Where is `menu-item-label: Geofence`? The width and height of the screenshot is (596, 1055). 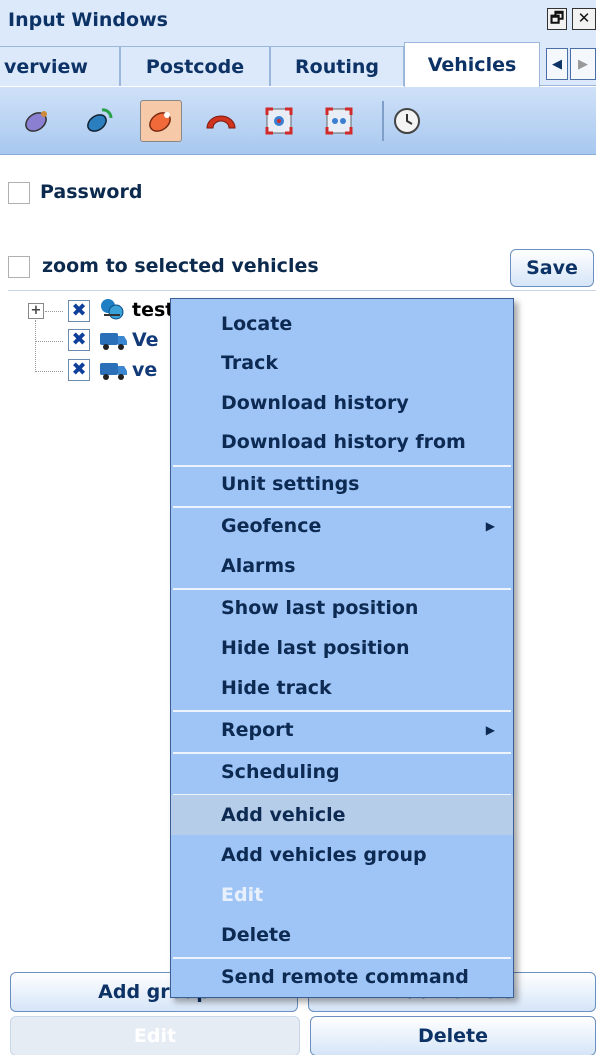
menu-item-label: Geofence is located at coordinates (271, 526).